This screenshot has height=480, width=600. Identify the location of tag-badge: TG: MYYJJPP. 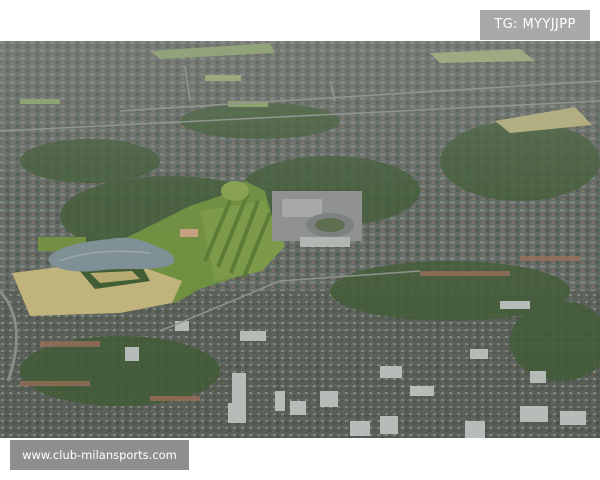
(535, 25).